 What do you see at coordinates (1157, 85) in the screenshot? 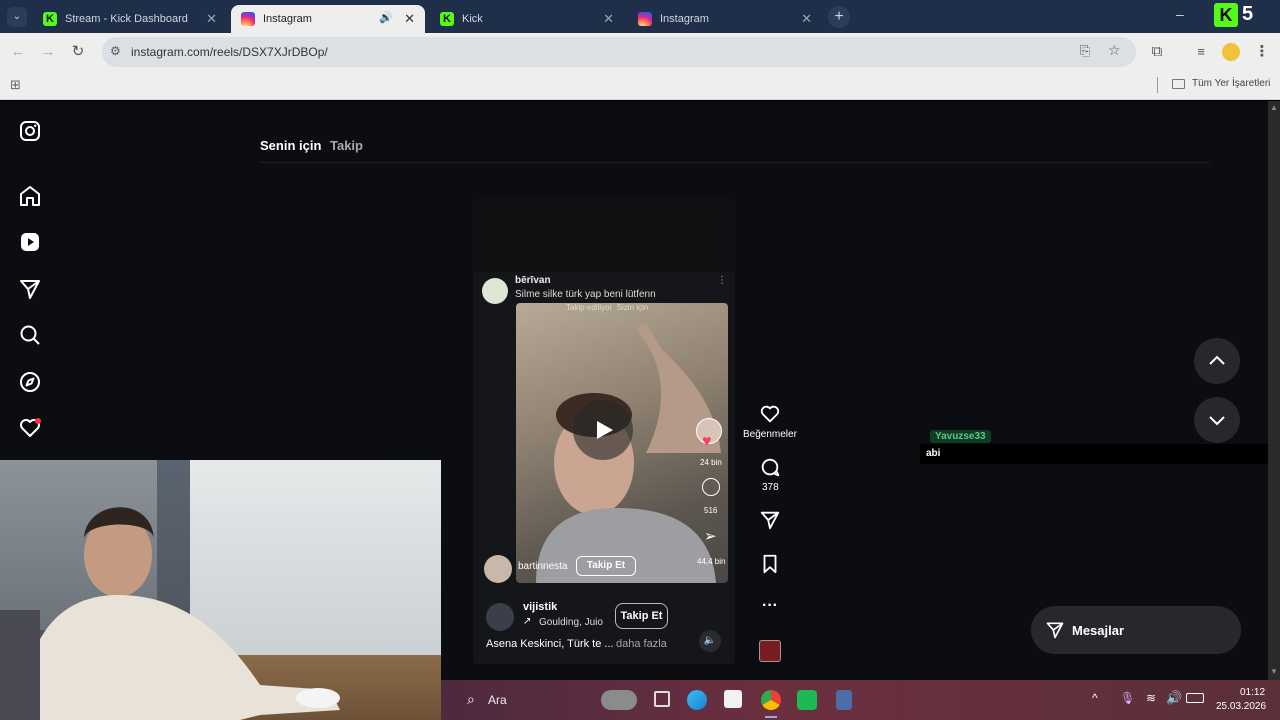
I see `bookmarks-divider` at bounding box center [1157, 85].